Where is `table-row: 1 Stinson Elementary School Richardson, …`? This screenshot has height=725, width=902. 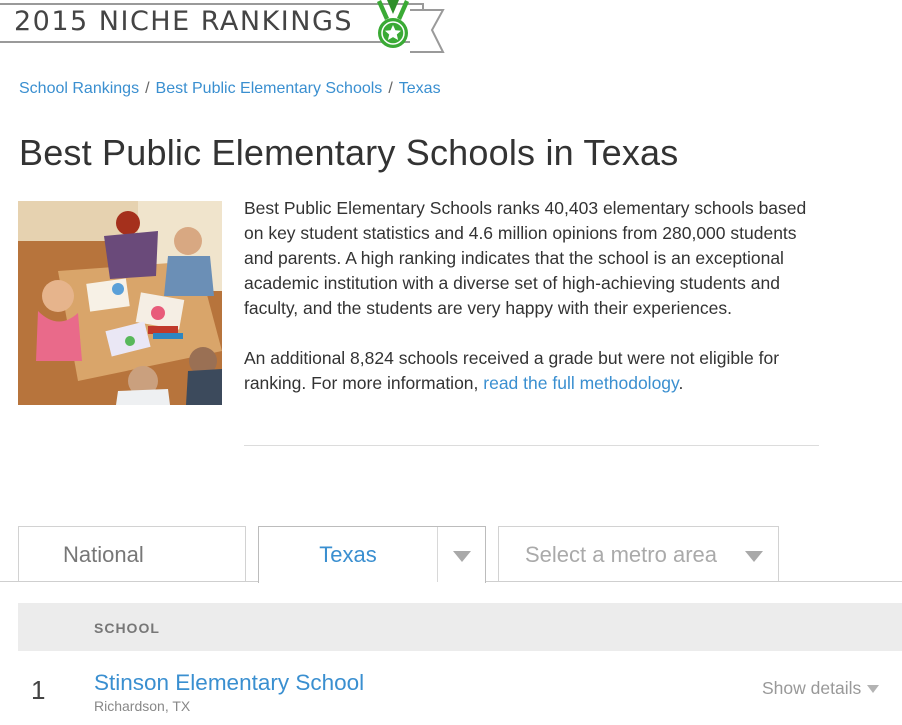
table-row: 1 Stinson Elementary School Richardson, … is located at coordinates (460, 692).